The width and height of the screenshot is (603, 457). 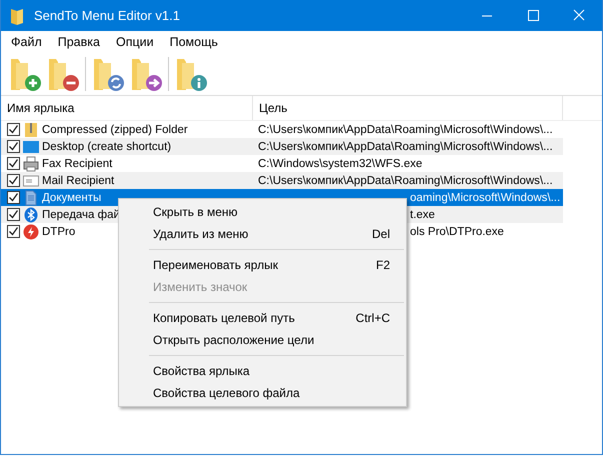 What do you see at coordinates (383, 265) in the screenshot?
I see `shortcut-key: F2` at bounding box center [383, 265].